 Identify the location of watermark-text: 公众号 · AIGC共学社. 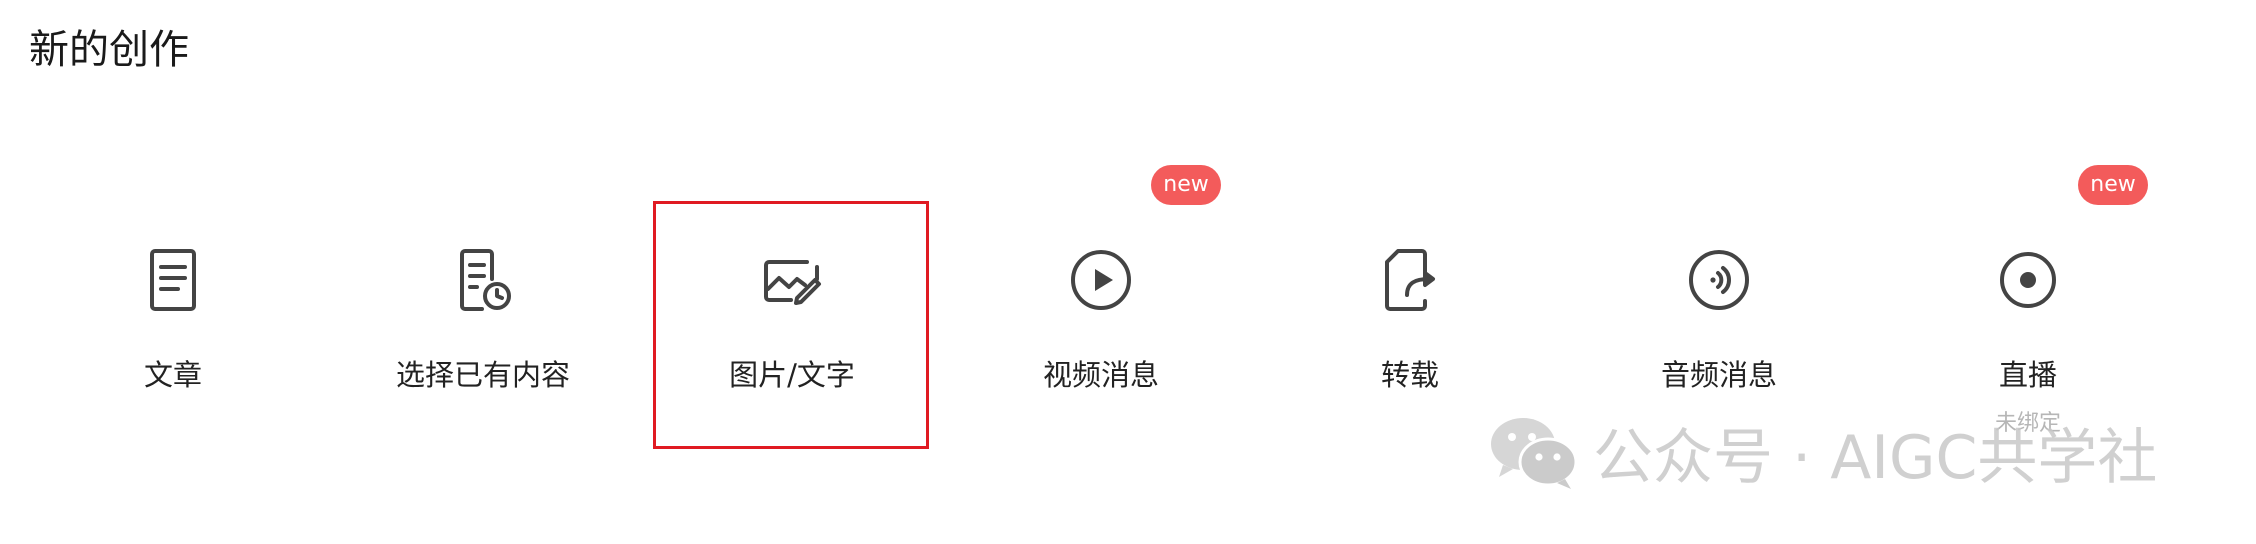
(1875, 457).